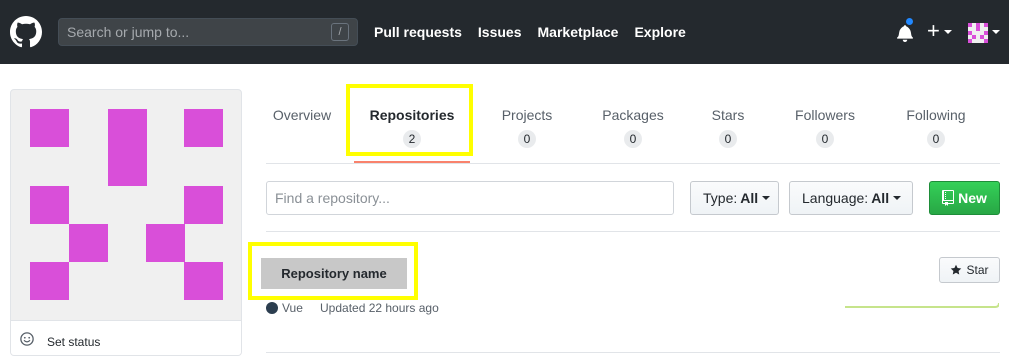  I want to click on avatar-caret-icon, so click(996, 32).